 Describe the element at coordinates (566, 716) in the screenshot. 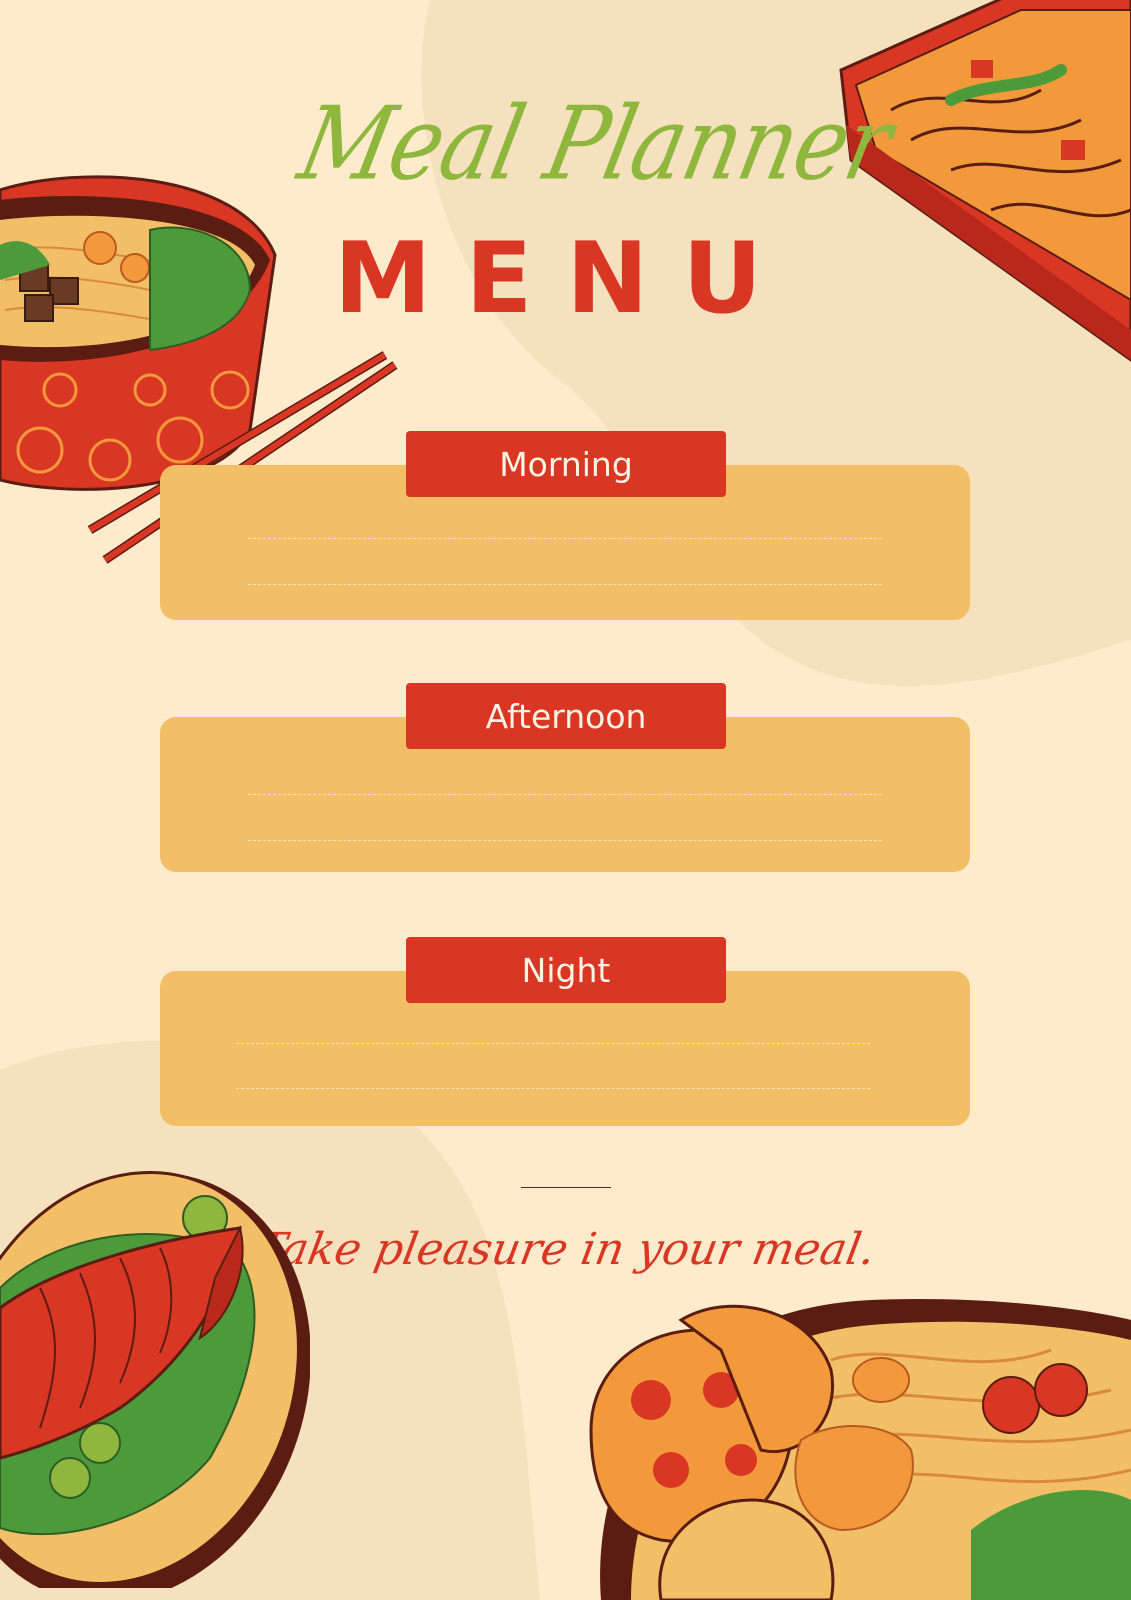

I see `section-label-afternoon: Afternoon` at that location.